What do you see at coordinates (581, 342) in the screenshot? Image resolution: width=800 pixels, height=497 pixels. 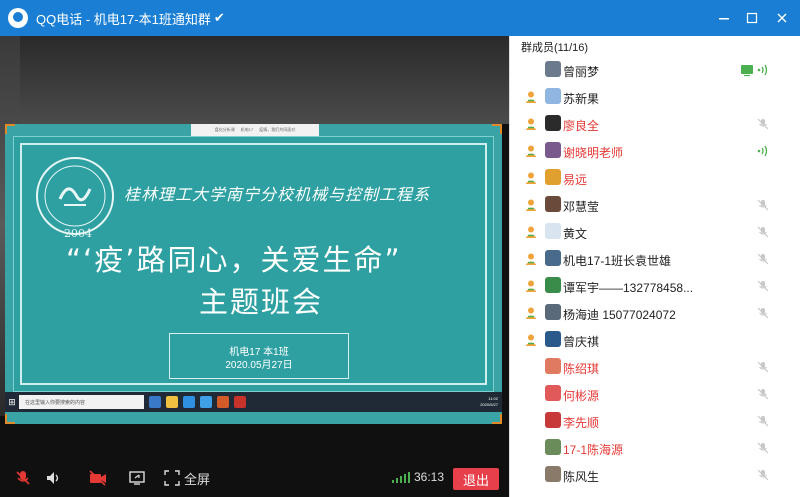 I see `member-name: 曾庆祺` at bounding box center [581, 342].